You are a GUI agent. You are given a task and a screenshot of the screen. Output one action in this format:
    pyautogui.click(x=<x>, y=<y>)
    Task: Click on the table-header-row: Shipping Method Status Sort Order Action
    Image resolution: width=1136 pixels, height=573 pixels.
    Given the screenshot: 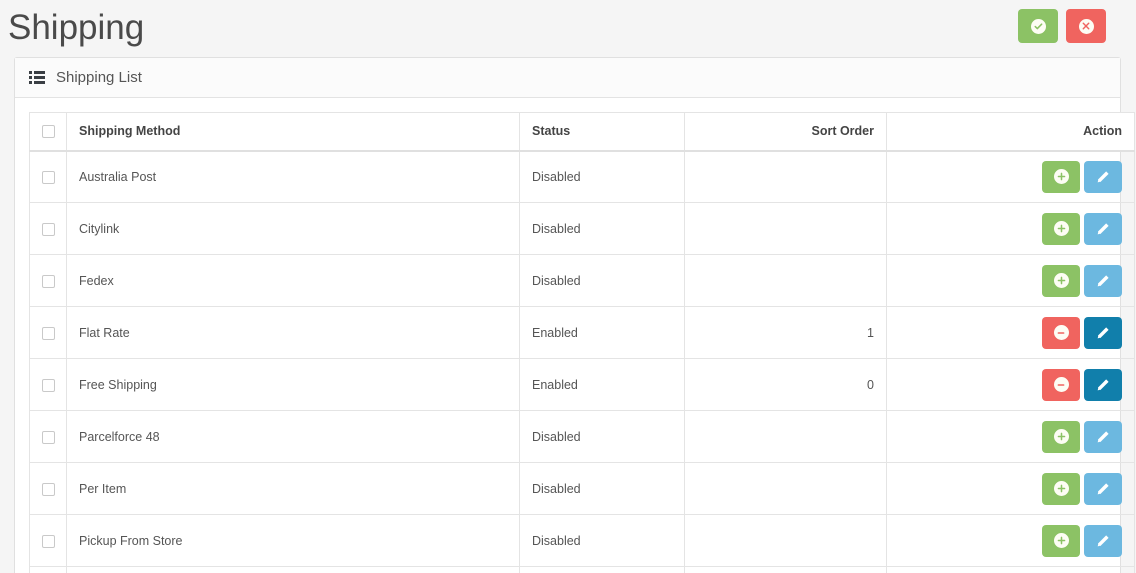 What is the action you would take?
    pyautogui.click(x=582, y=132)
    